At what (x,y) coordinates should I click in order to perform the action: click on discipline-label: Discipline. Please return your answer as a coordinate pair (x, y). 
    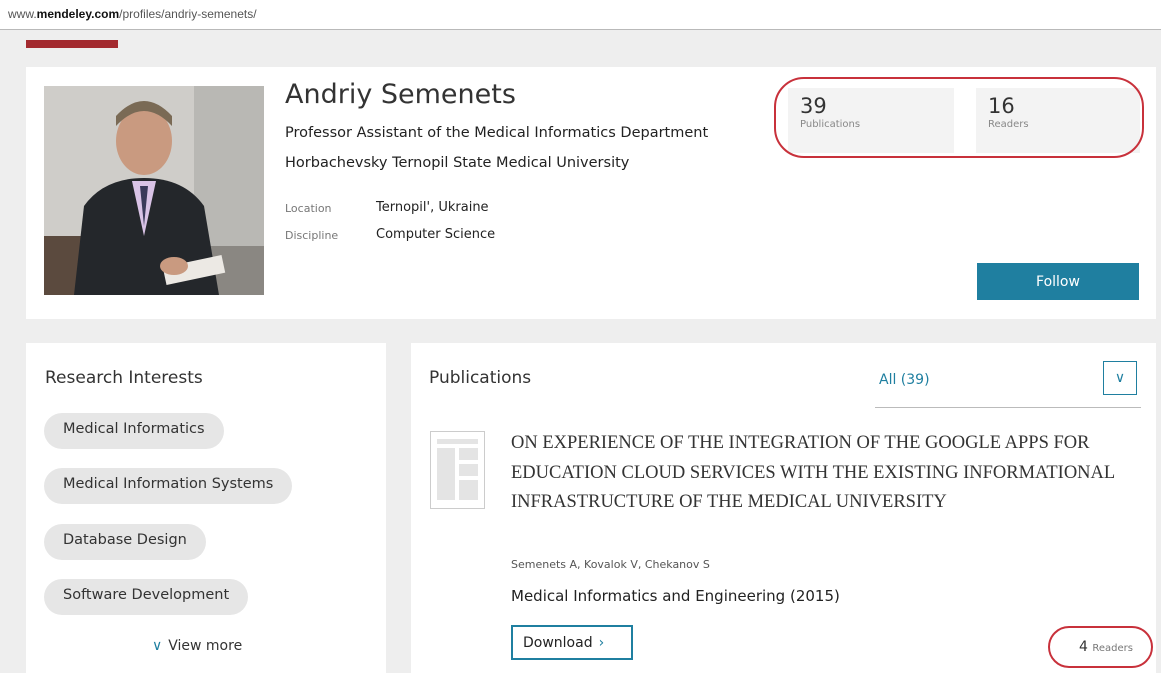
    Looking at the image, I should click on (312, 235).